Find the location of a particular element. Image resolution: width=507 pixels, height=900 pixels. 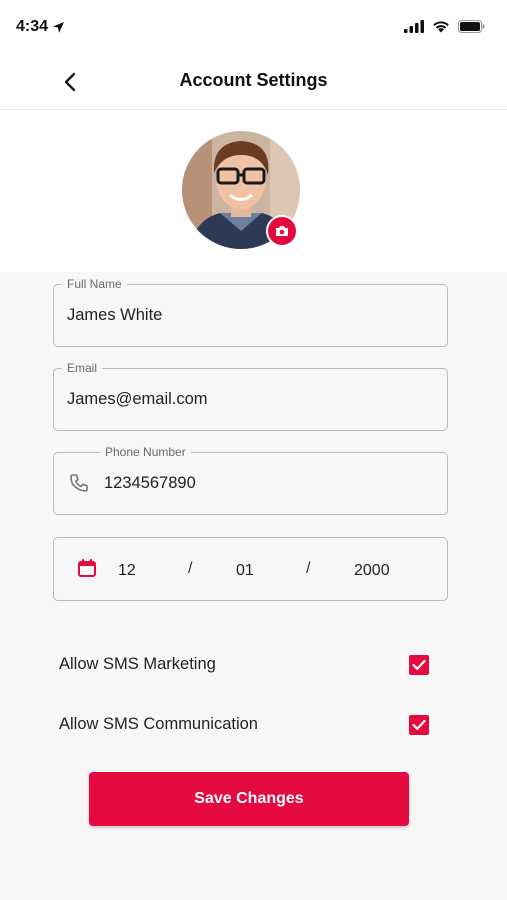

wifi-icon is located at coordinates (441, 27).